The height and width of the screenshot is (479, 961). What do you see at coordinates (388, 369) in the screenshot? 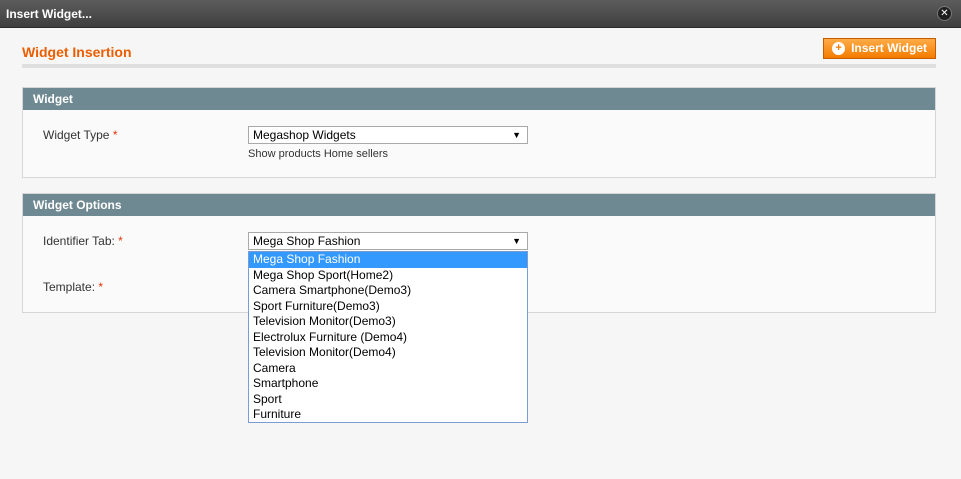
I see `dropdown-option: Camera` at bounding box center [388, 369].